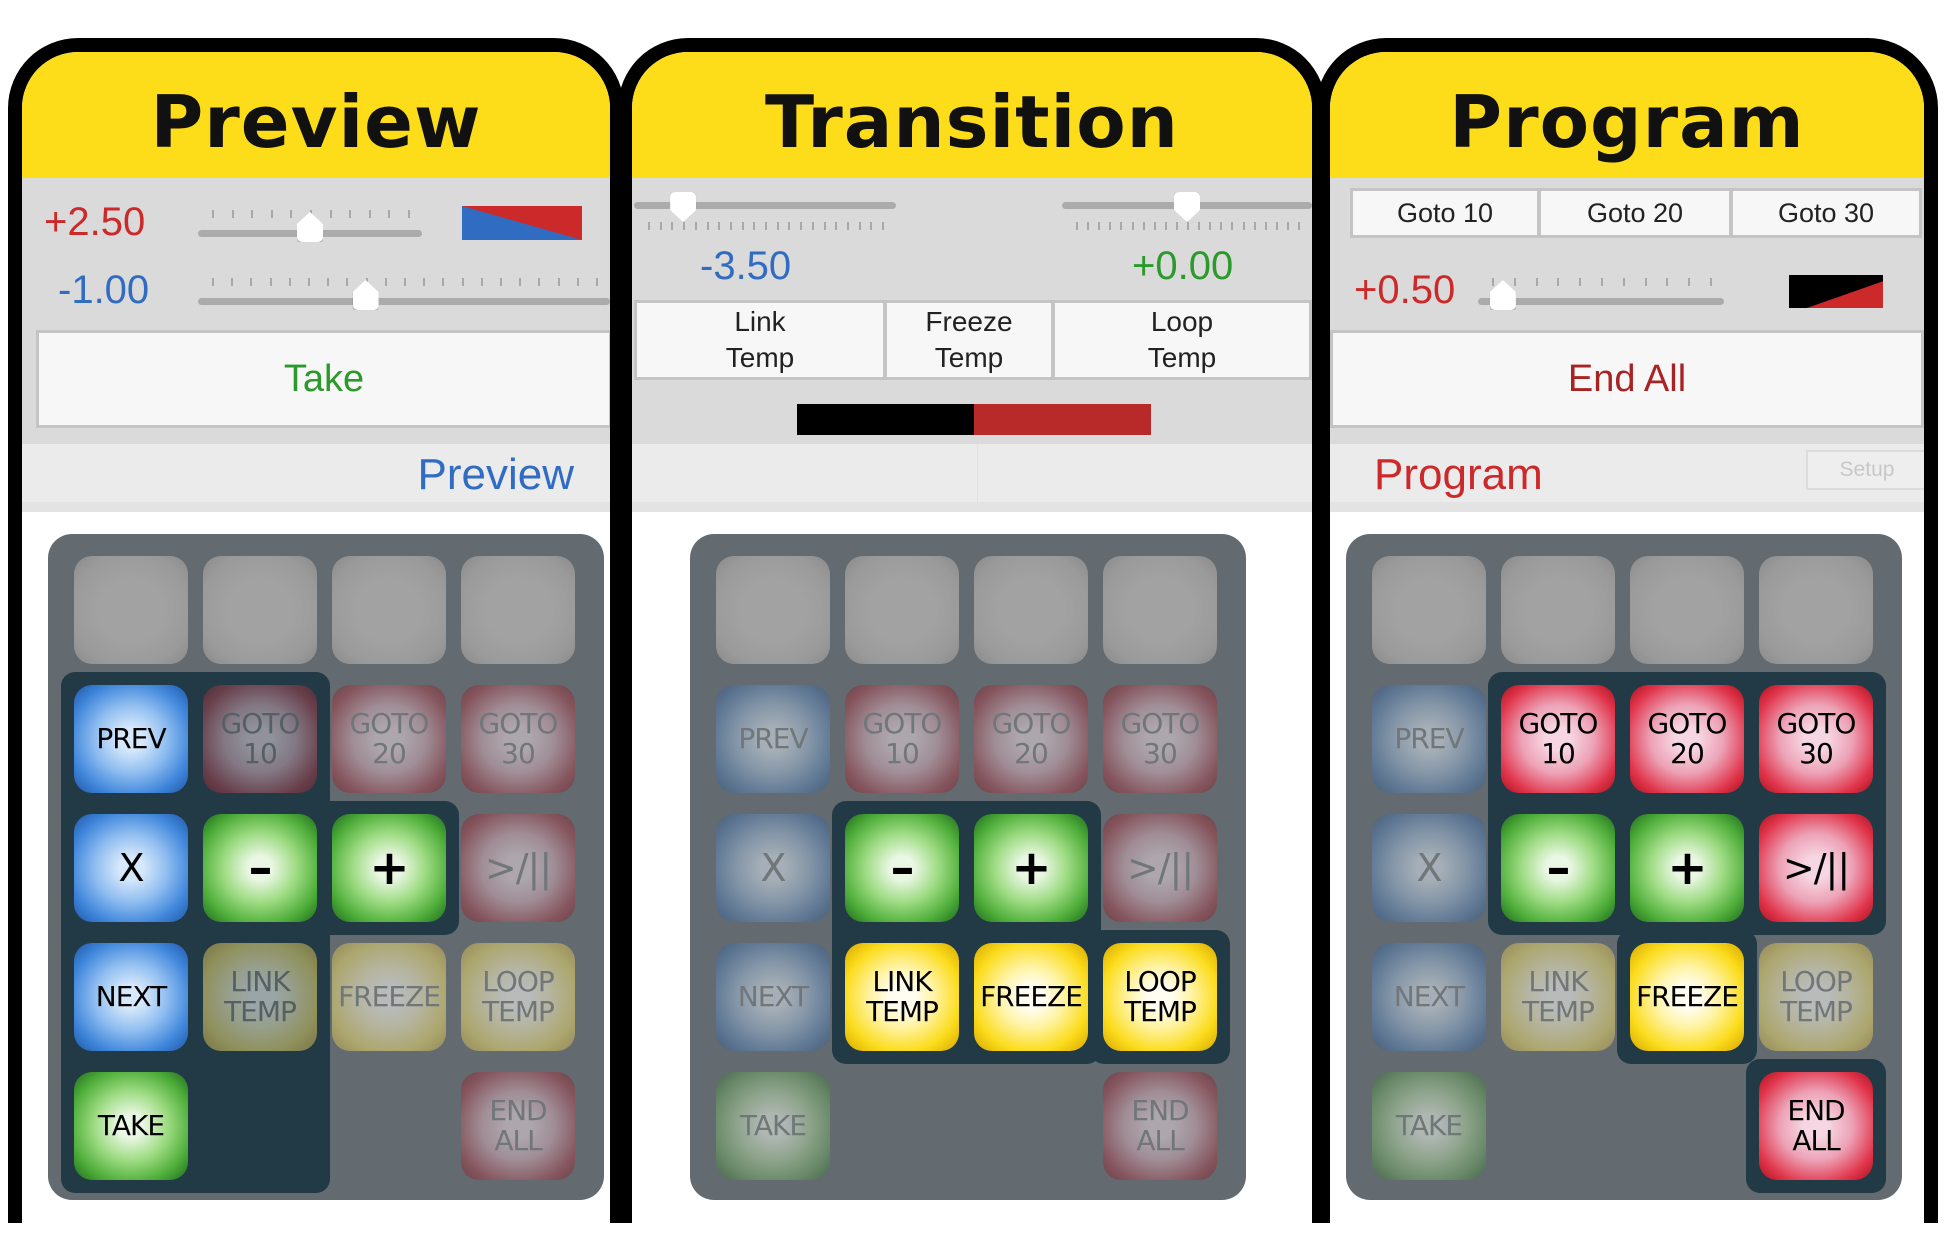 Image resolution: width=1945 pixels, height=1250 pixels. I want to click on goto-10-button: Goto 10, so click(1445, 213).